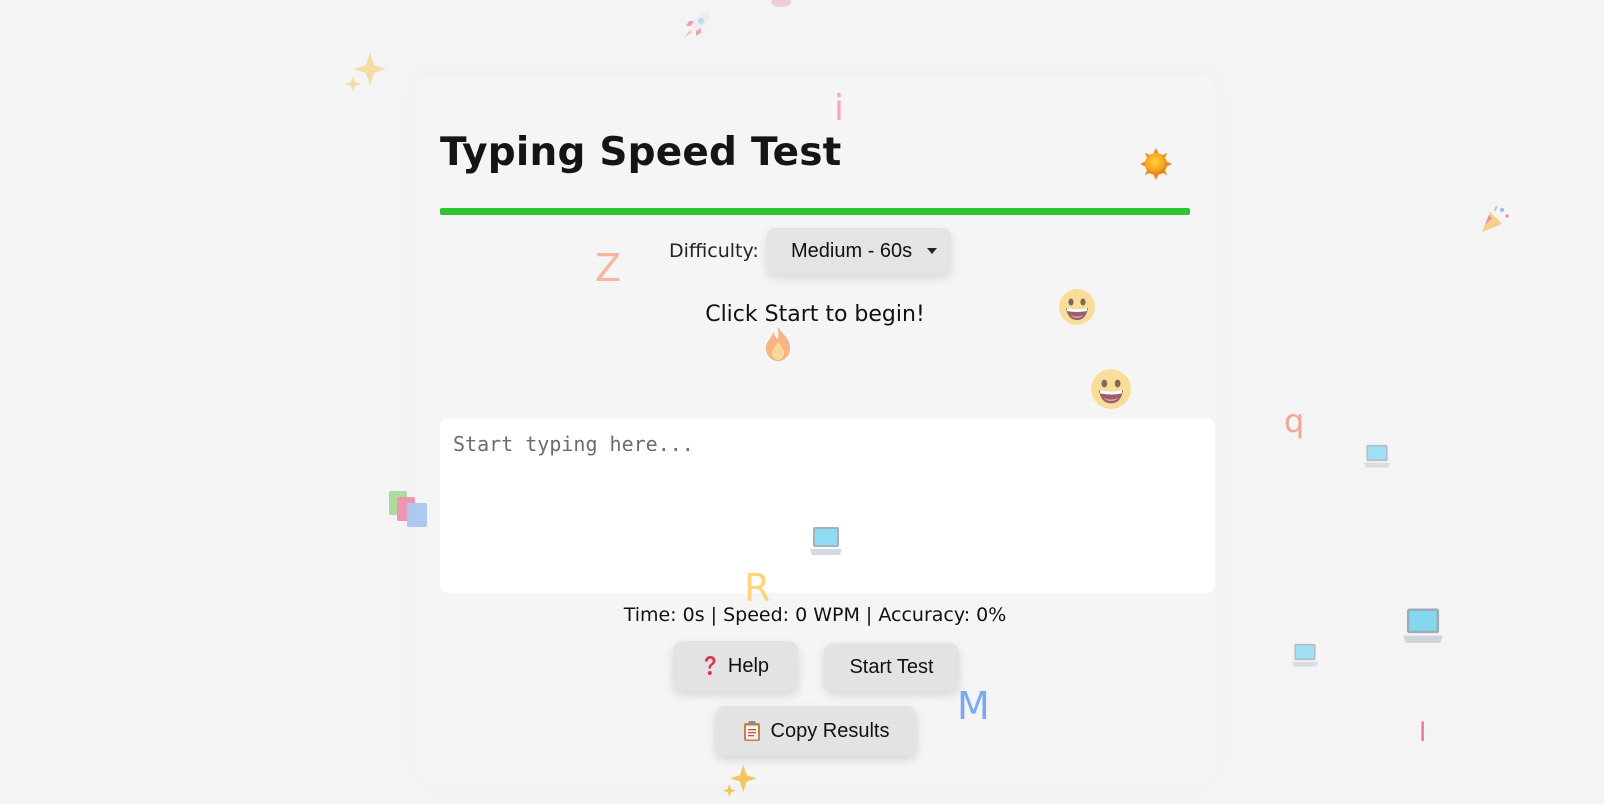 The width and height of the screenshot is (1604, 804). Describe the element at coordinates (710, 666) in the screenshot. I see `question-mark-icon` at that location.